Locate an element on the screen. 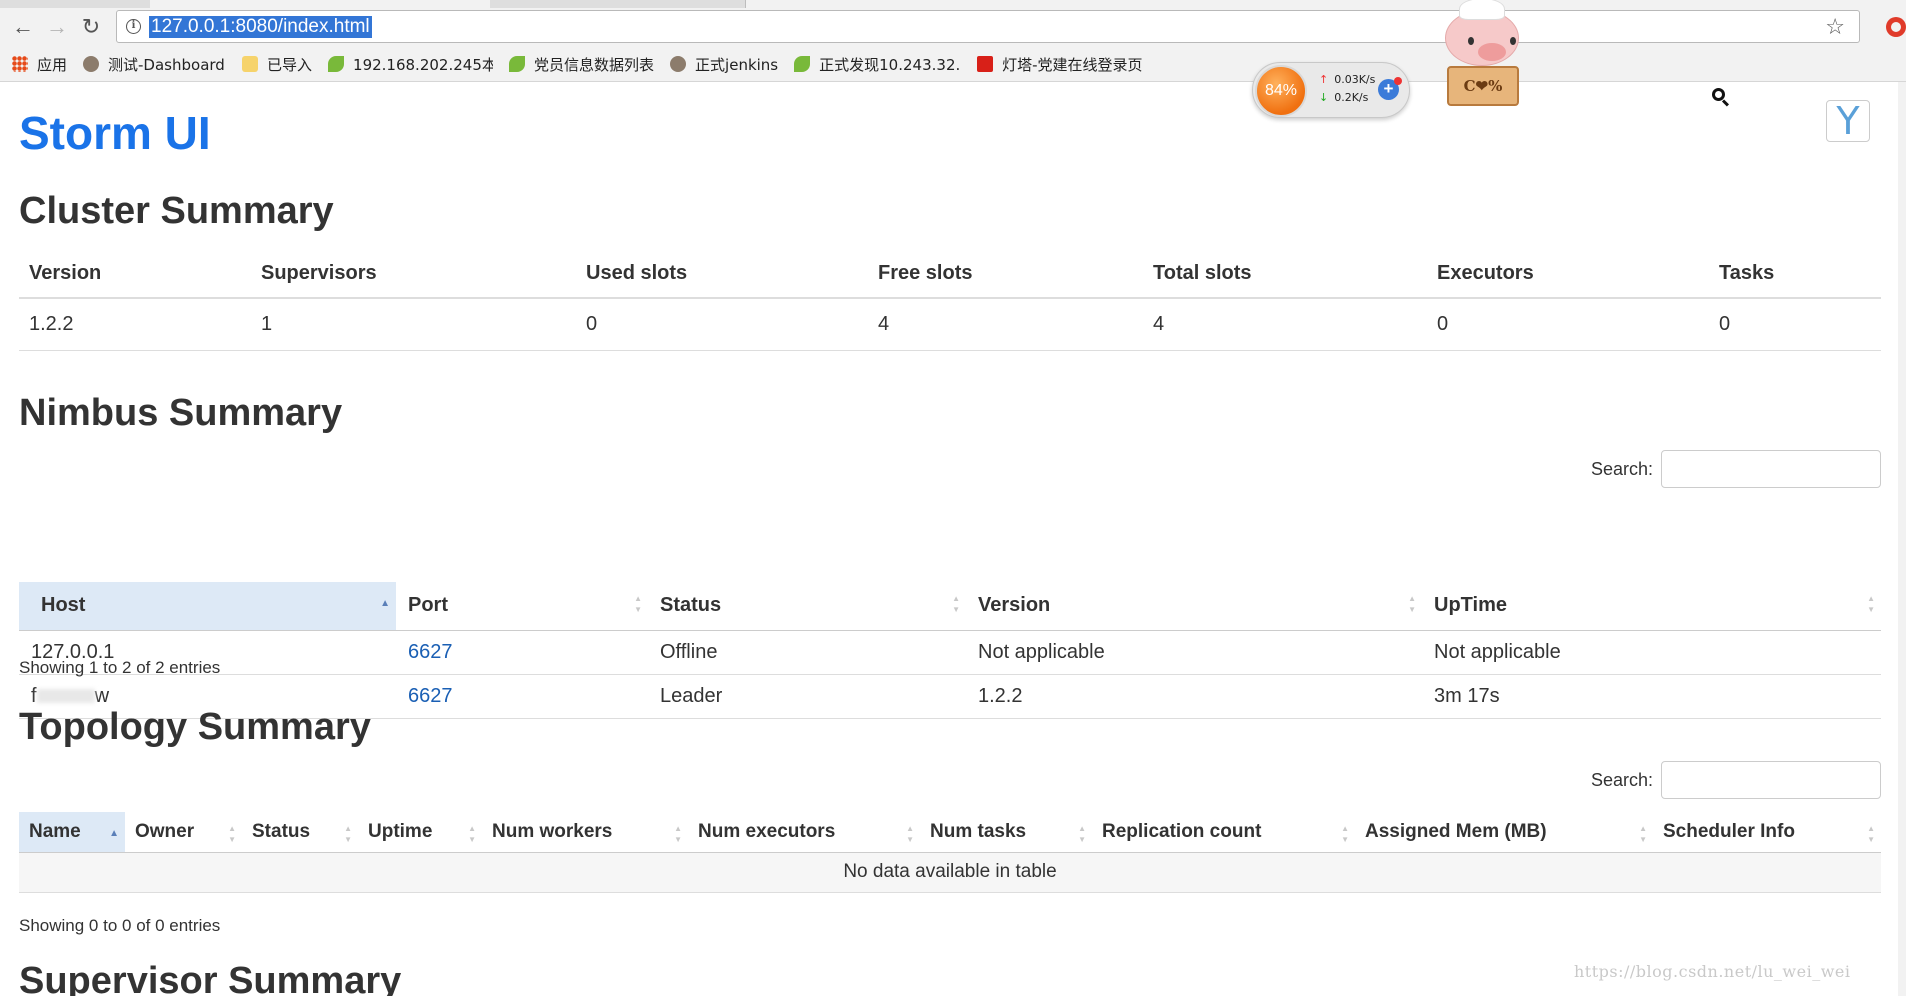 Image resolution: width=1906 pixels, height=996 pixels. table-row: 1.2.2 1 0 4 4 0 0 is located at coordinates (950, 324).